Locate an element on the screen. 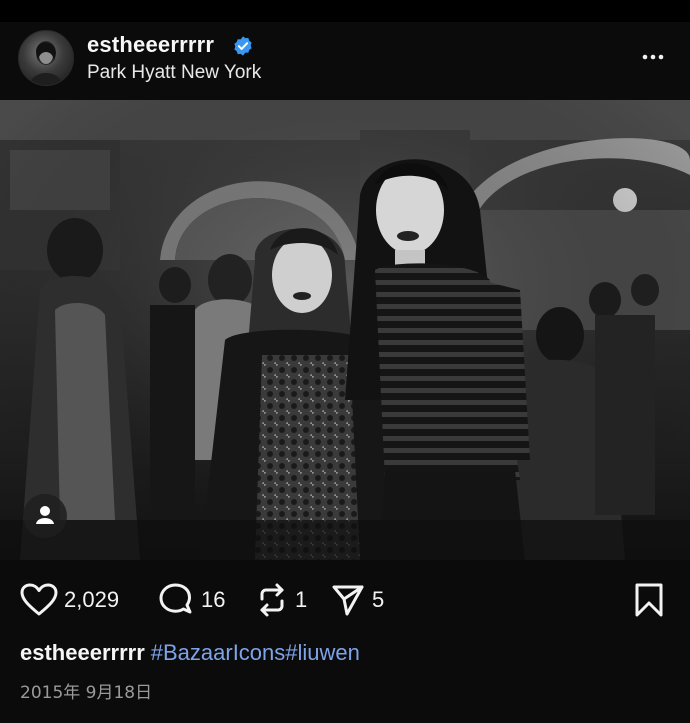 The image size is (690, 723). comment-button: 16 is located at coordinates (191, 600).